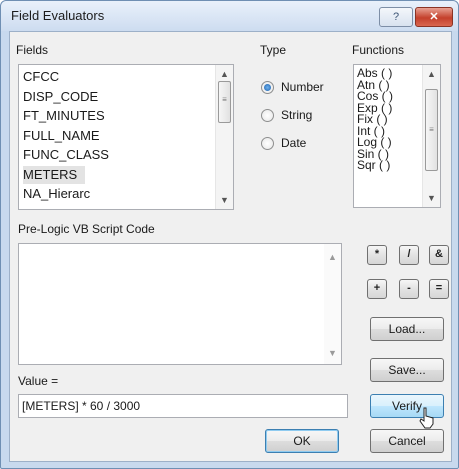  Describe the element at coordinates (183, 406) in the screenshot. I see `value-expression-input: [METERS] * 60 / 3000` at that location.